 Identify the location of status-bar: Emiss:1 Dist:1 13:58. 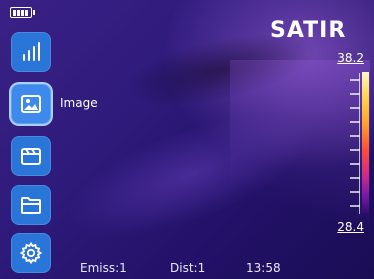
(187, 268).